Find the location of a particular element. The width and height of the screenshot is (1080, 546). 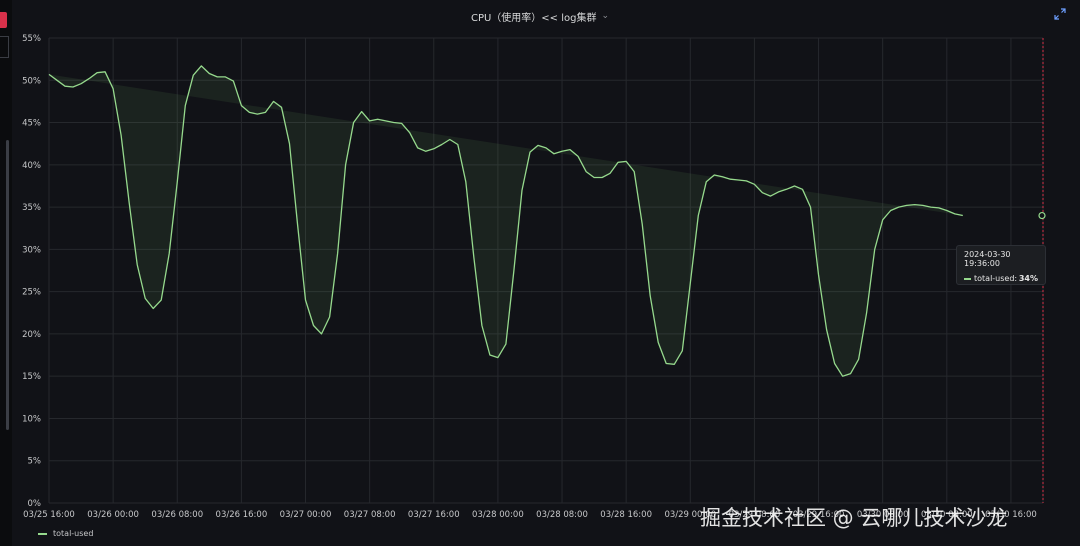

y-tick-label: 55% is located at coordinates (31, 39).